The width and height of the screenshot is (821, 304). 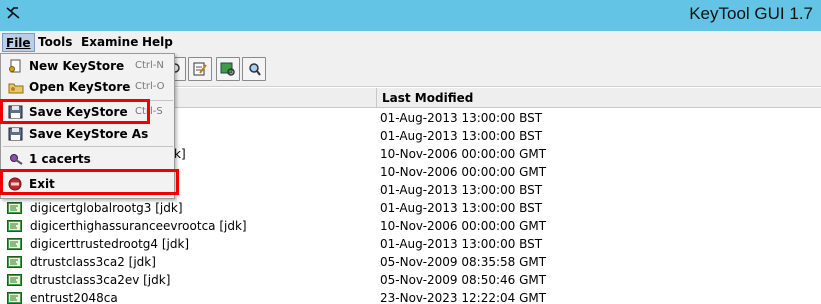 I want to click on menu-item-label: Open KeyStore, so click(x=80, y=87).